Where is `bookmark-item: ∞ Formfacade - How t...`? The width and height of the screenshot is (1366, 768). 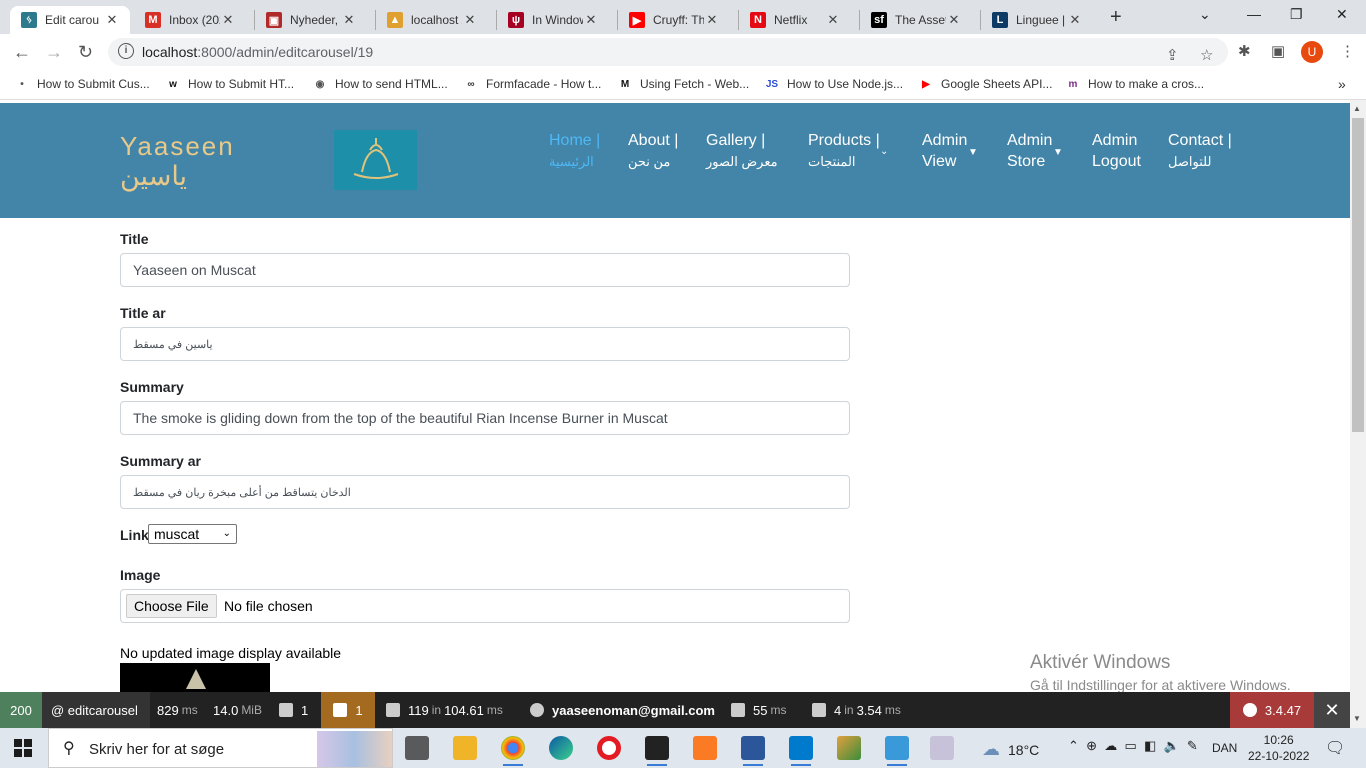 bookmark-item: ∞ Formfacade - How t... is located at coordinates (532, 84).